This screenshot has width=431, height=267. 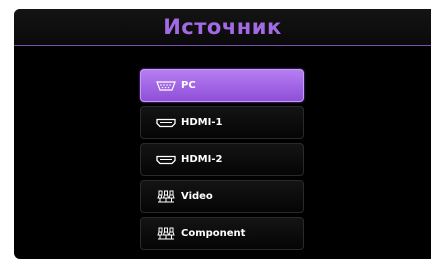 I want to click on title-bar: Источник, so click(x=222, y=27).